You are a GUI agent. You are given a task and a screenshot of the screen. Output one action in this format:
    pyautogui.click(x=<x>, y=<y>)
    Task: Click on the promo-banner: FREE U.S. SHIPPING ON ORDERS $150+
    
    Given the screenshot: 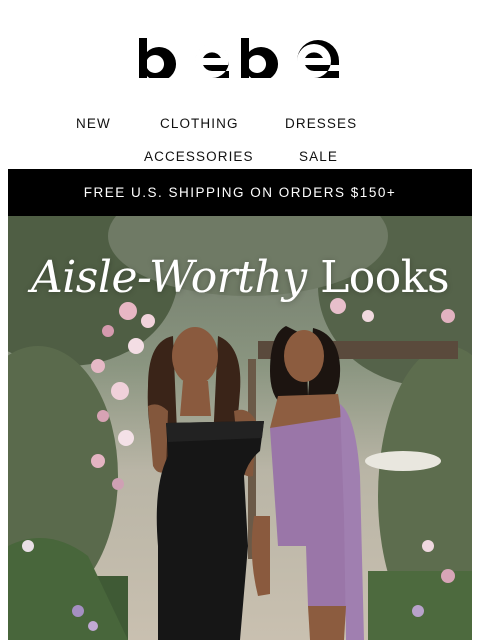 What is the action you would take?
    pyautogui.click(x=240, y=192)
    